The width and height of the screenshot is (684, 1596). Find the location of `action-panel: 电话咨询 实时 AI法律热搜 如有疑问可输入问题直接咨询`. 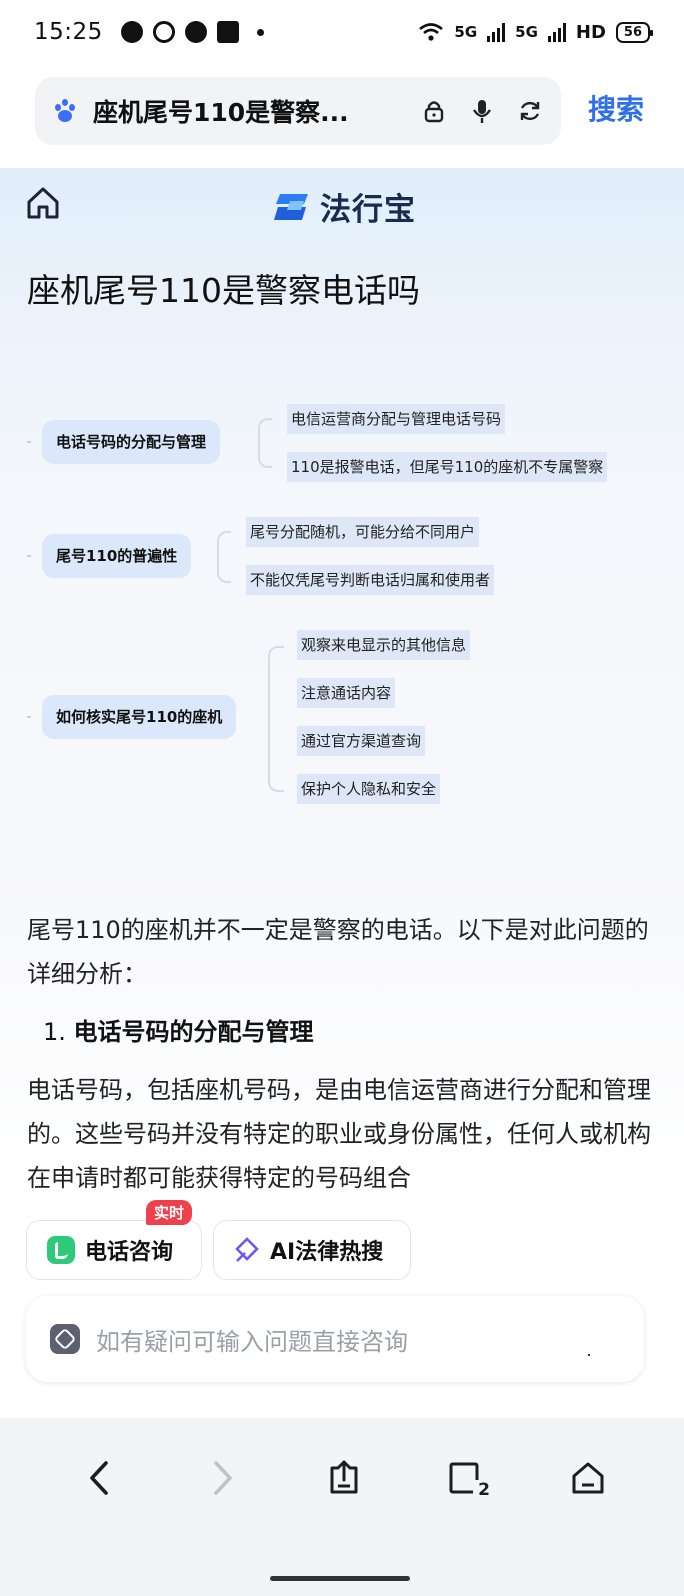

action-panel: 电话咨询 实时 AI法律热搜 如有疑问可输入问题直接咨询 is located at coordinates (342, 1308).